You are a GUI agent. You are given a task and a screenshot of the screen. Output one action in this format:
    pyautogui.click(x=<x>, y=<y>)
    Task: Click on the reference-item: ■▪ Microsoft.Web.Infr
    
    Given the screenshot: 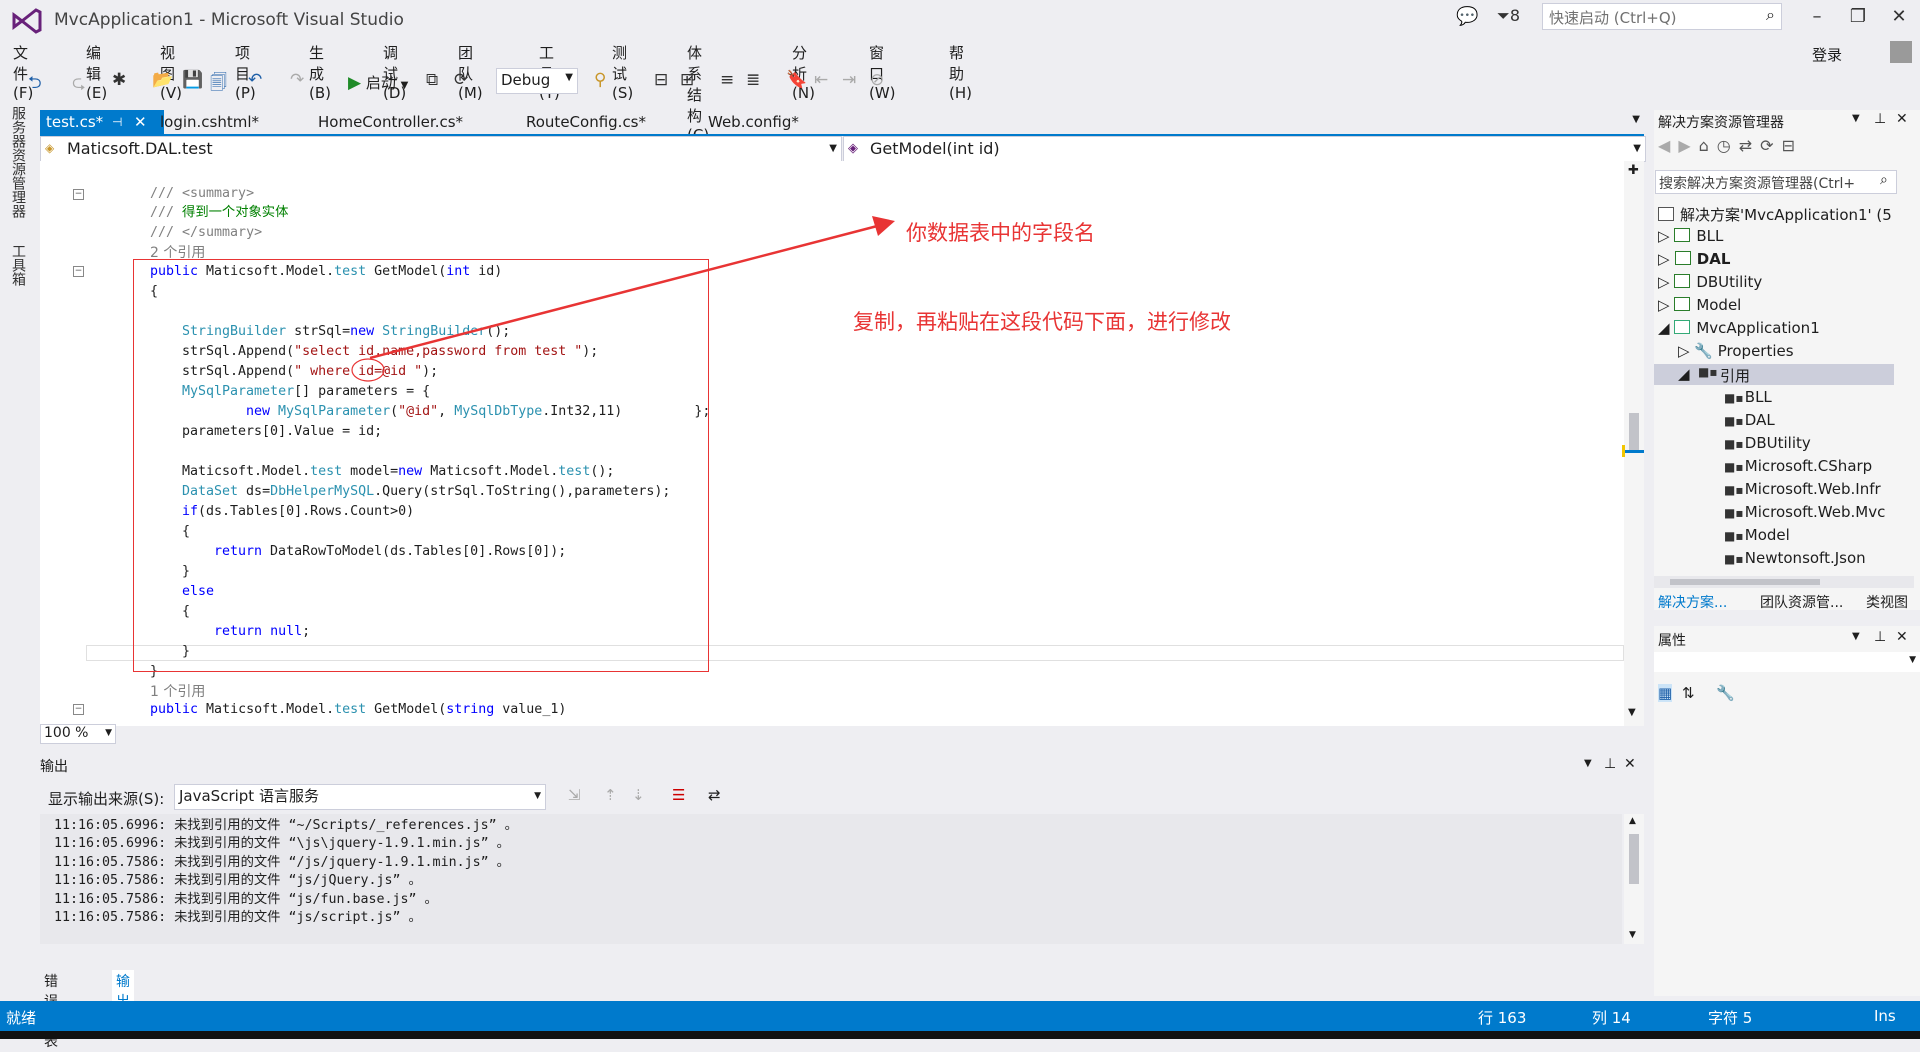 What is the action you would take?
    pyautogui.click(x=1802, y=489)
    